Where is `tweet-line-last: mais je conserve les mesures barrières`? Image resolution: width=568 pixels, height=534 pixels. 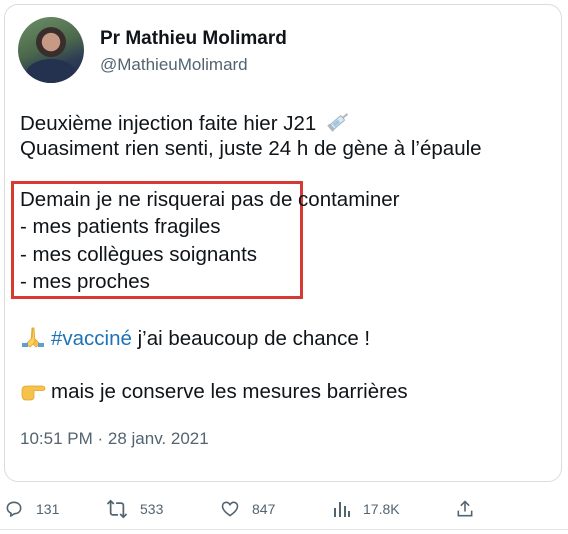 tweet-line-last: mais je conserve les mesures barrières is located at coordinates (214, 392).